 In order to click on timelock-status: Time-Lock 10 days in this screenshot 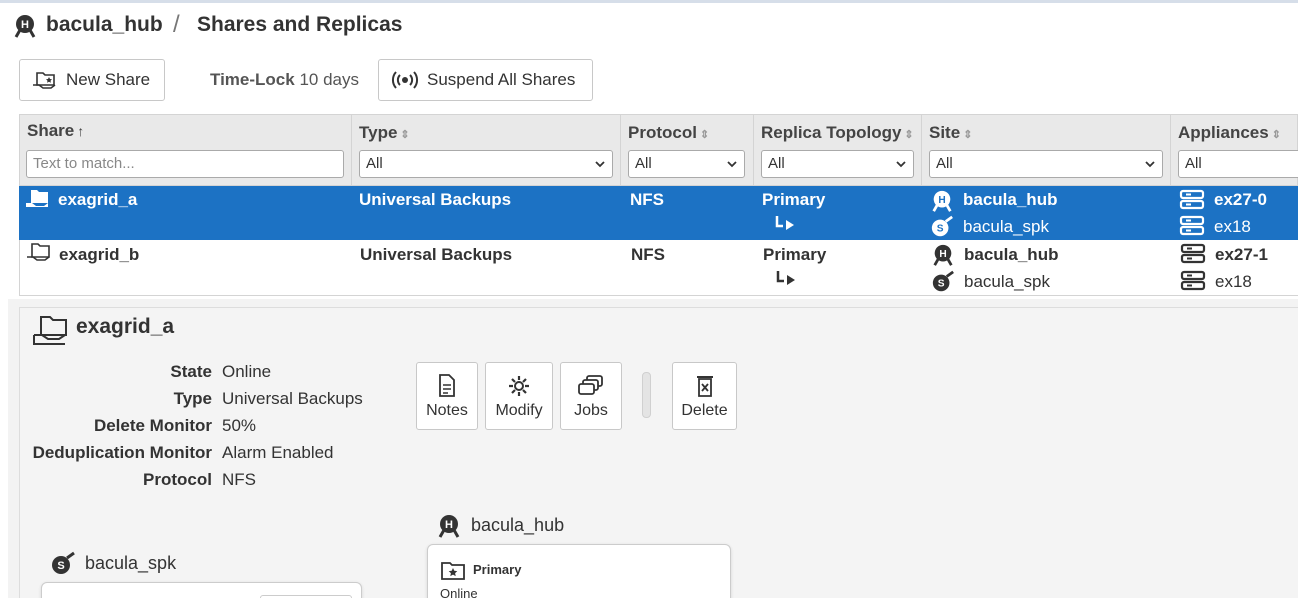, I will do `click(284, 80)`.